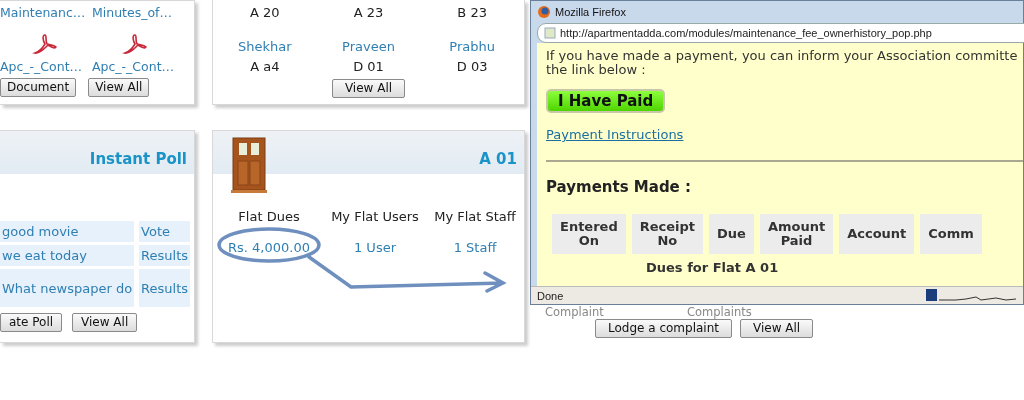 The height and width of the screenshot is (400, 1024). Describe the element at coordinates (472, 67) in the screenshot. I see `flat-number: D 03` at that location.